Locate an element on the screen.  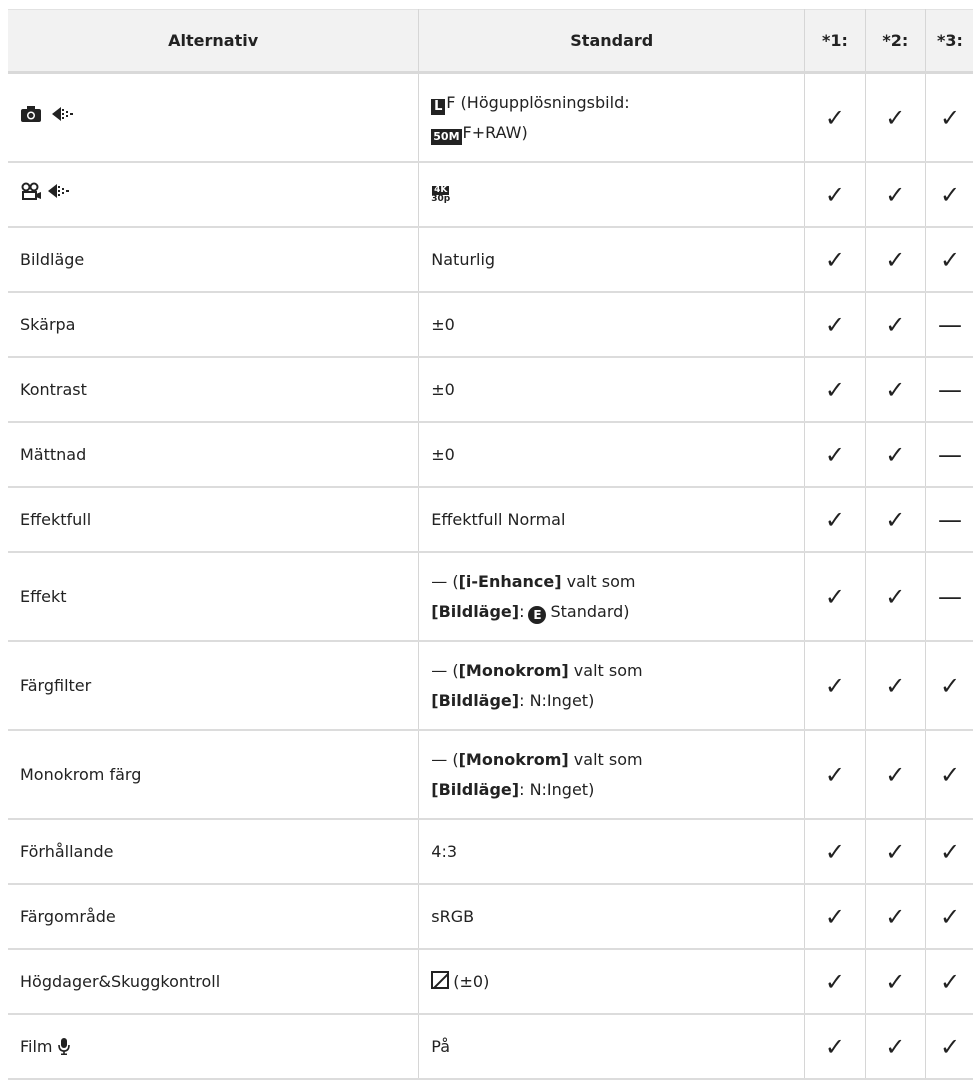
highlight-shadow-icon is located at coordinates (440, 979).